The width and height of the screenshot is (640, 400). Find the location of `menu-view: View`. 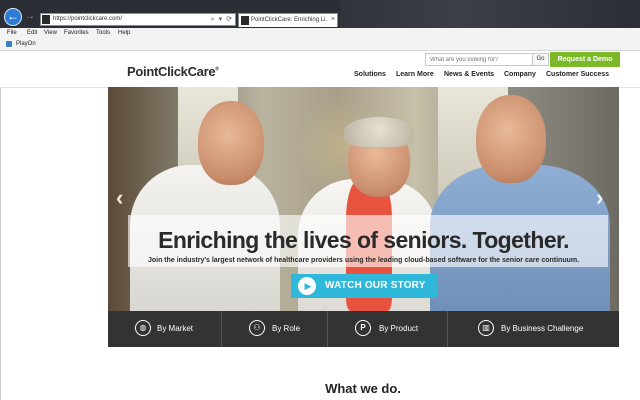

menu-view: View is located at coordinates (50, 33).